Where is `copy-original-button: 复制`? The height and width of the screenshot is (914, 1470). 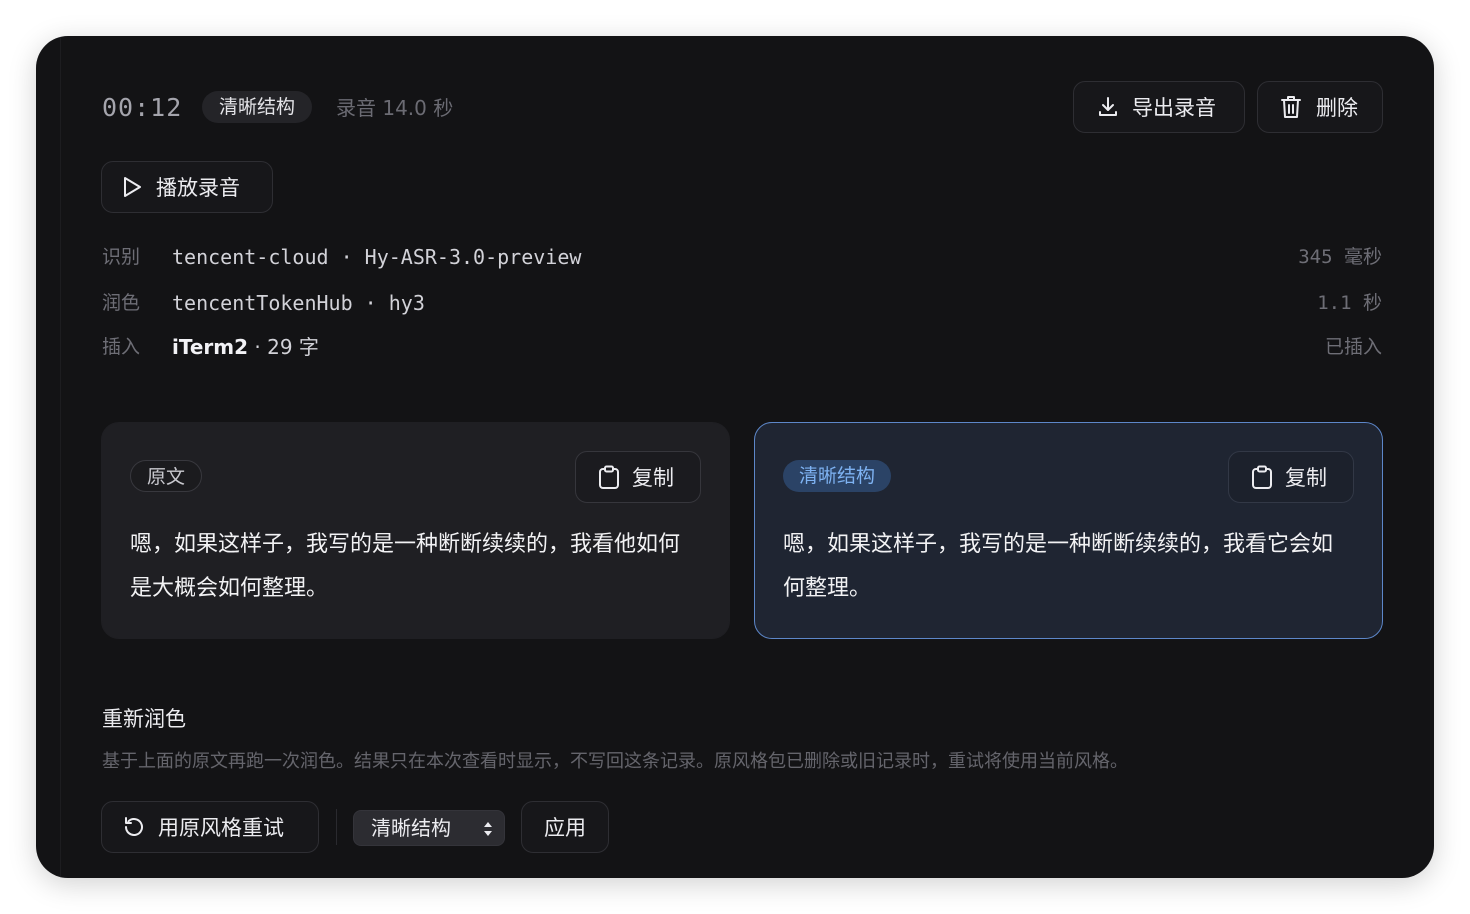 copy-original-button: 复制 is located at coordinates (638, 477).